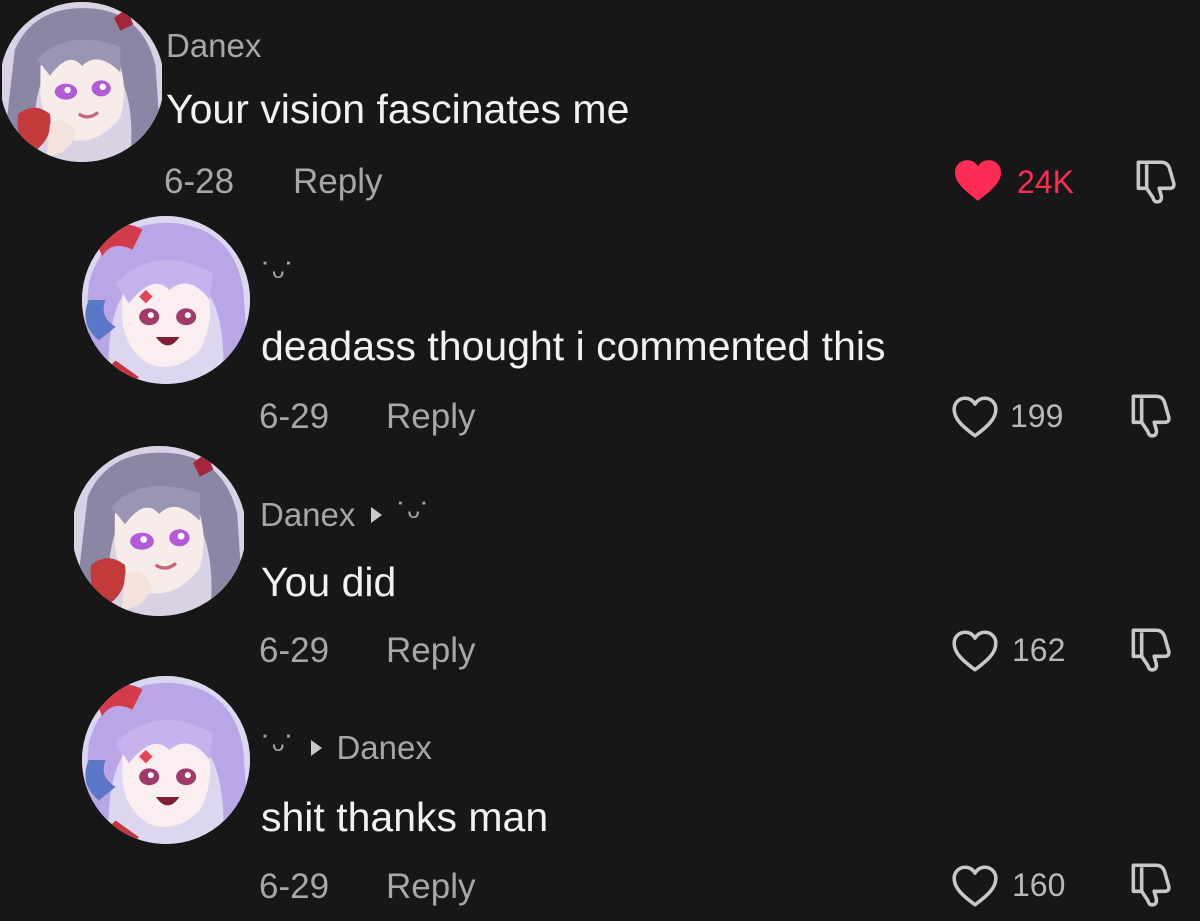  What do you see at coordinates (978, 181) in the screenshot?
I see `heart-filled-icon` at bounding box center [978, 181].